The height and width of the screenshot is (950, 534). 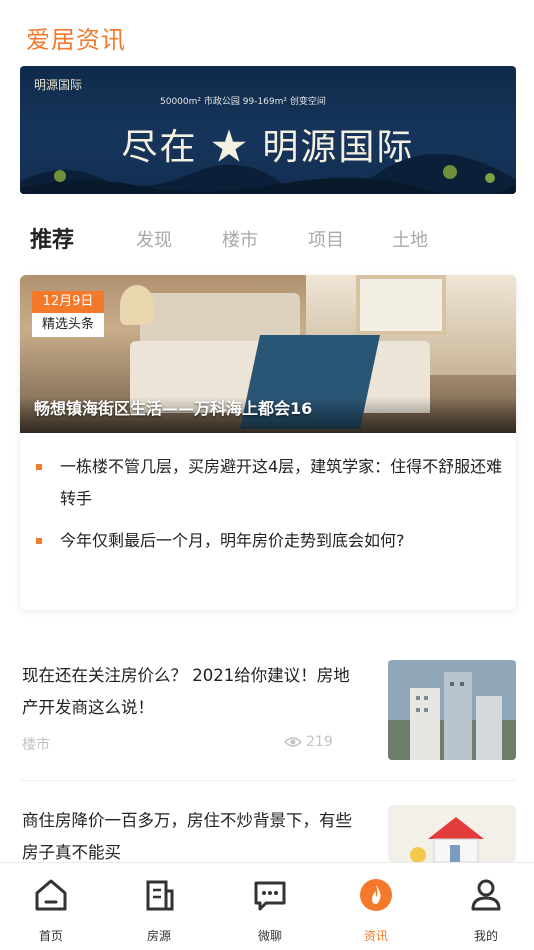 I want to click on tab-recommend: 推荐, so click(x=52, y=238).